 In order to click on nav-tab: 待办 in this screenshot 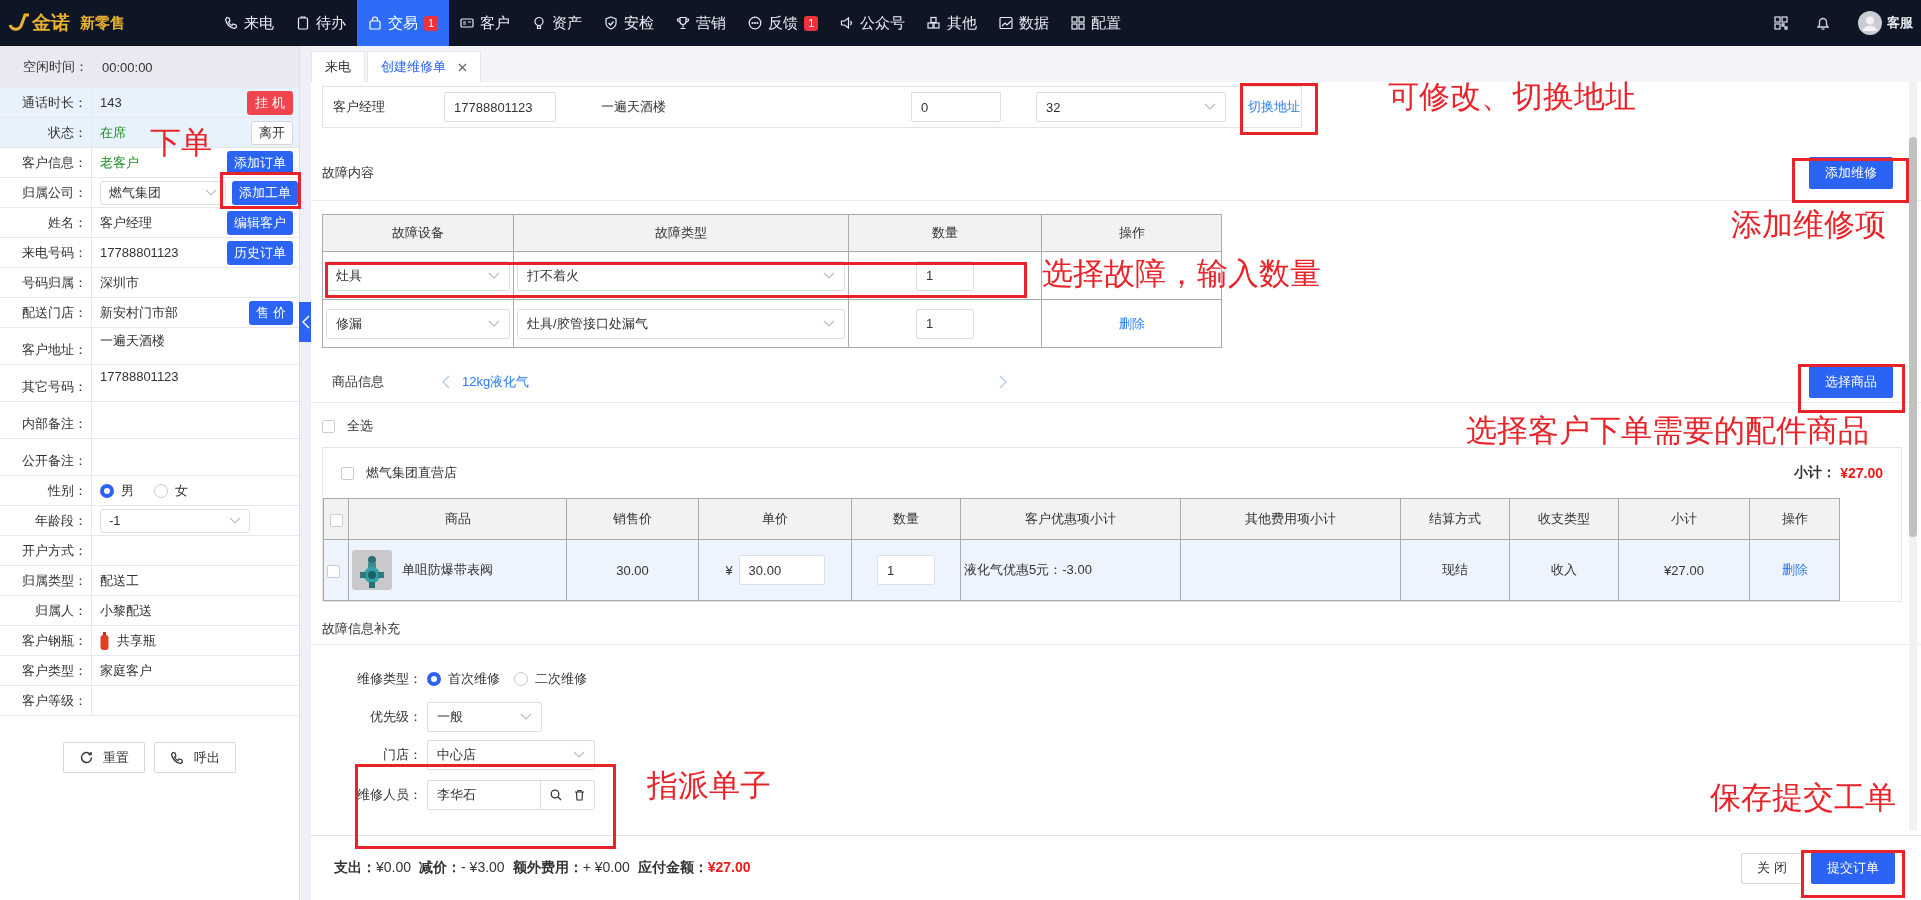, I will do `click(321, 23)`.